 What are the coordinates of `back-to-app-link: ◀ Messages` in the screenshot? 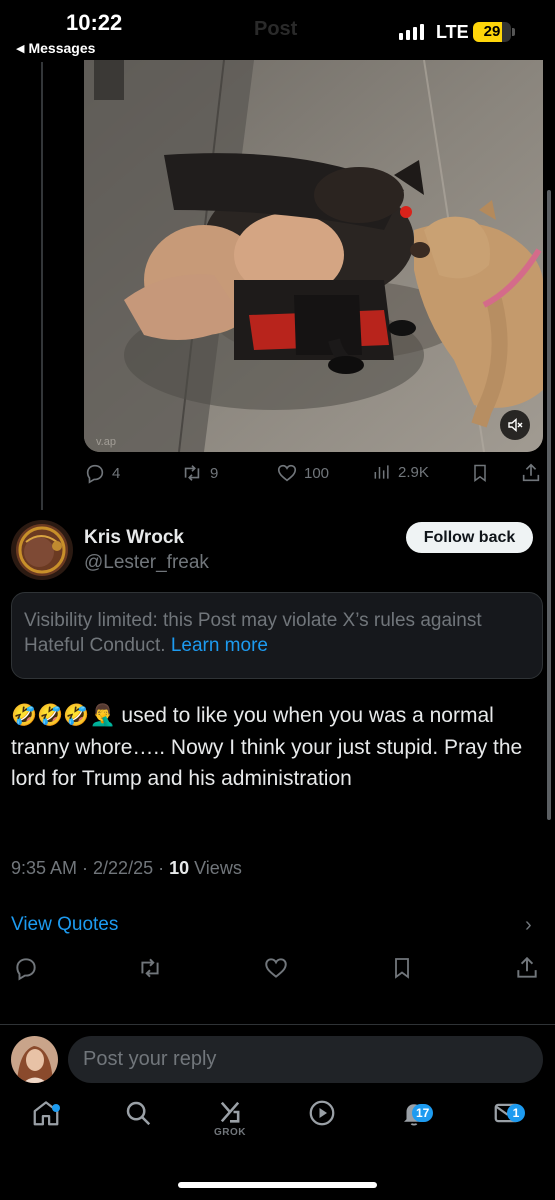 It's located at (55, 48).